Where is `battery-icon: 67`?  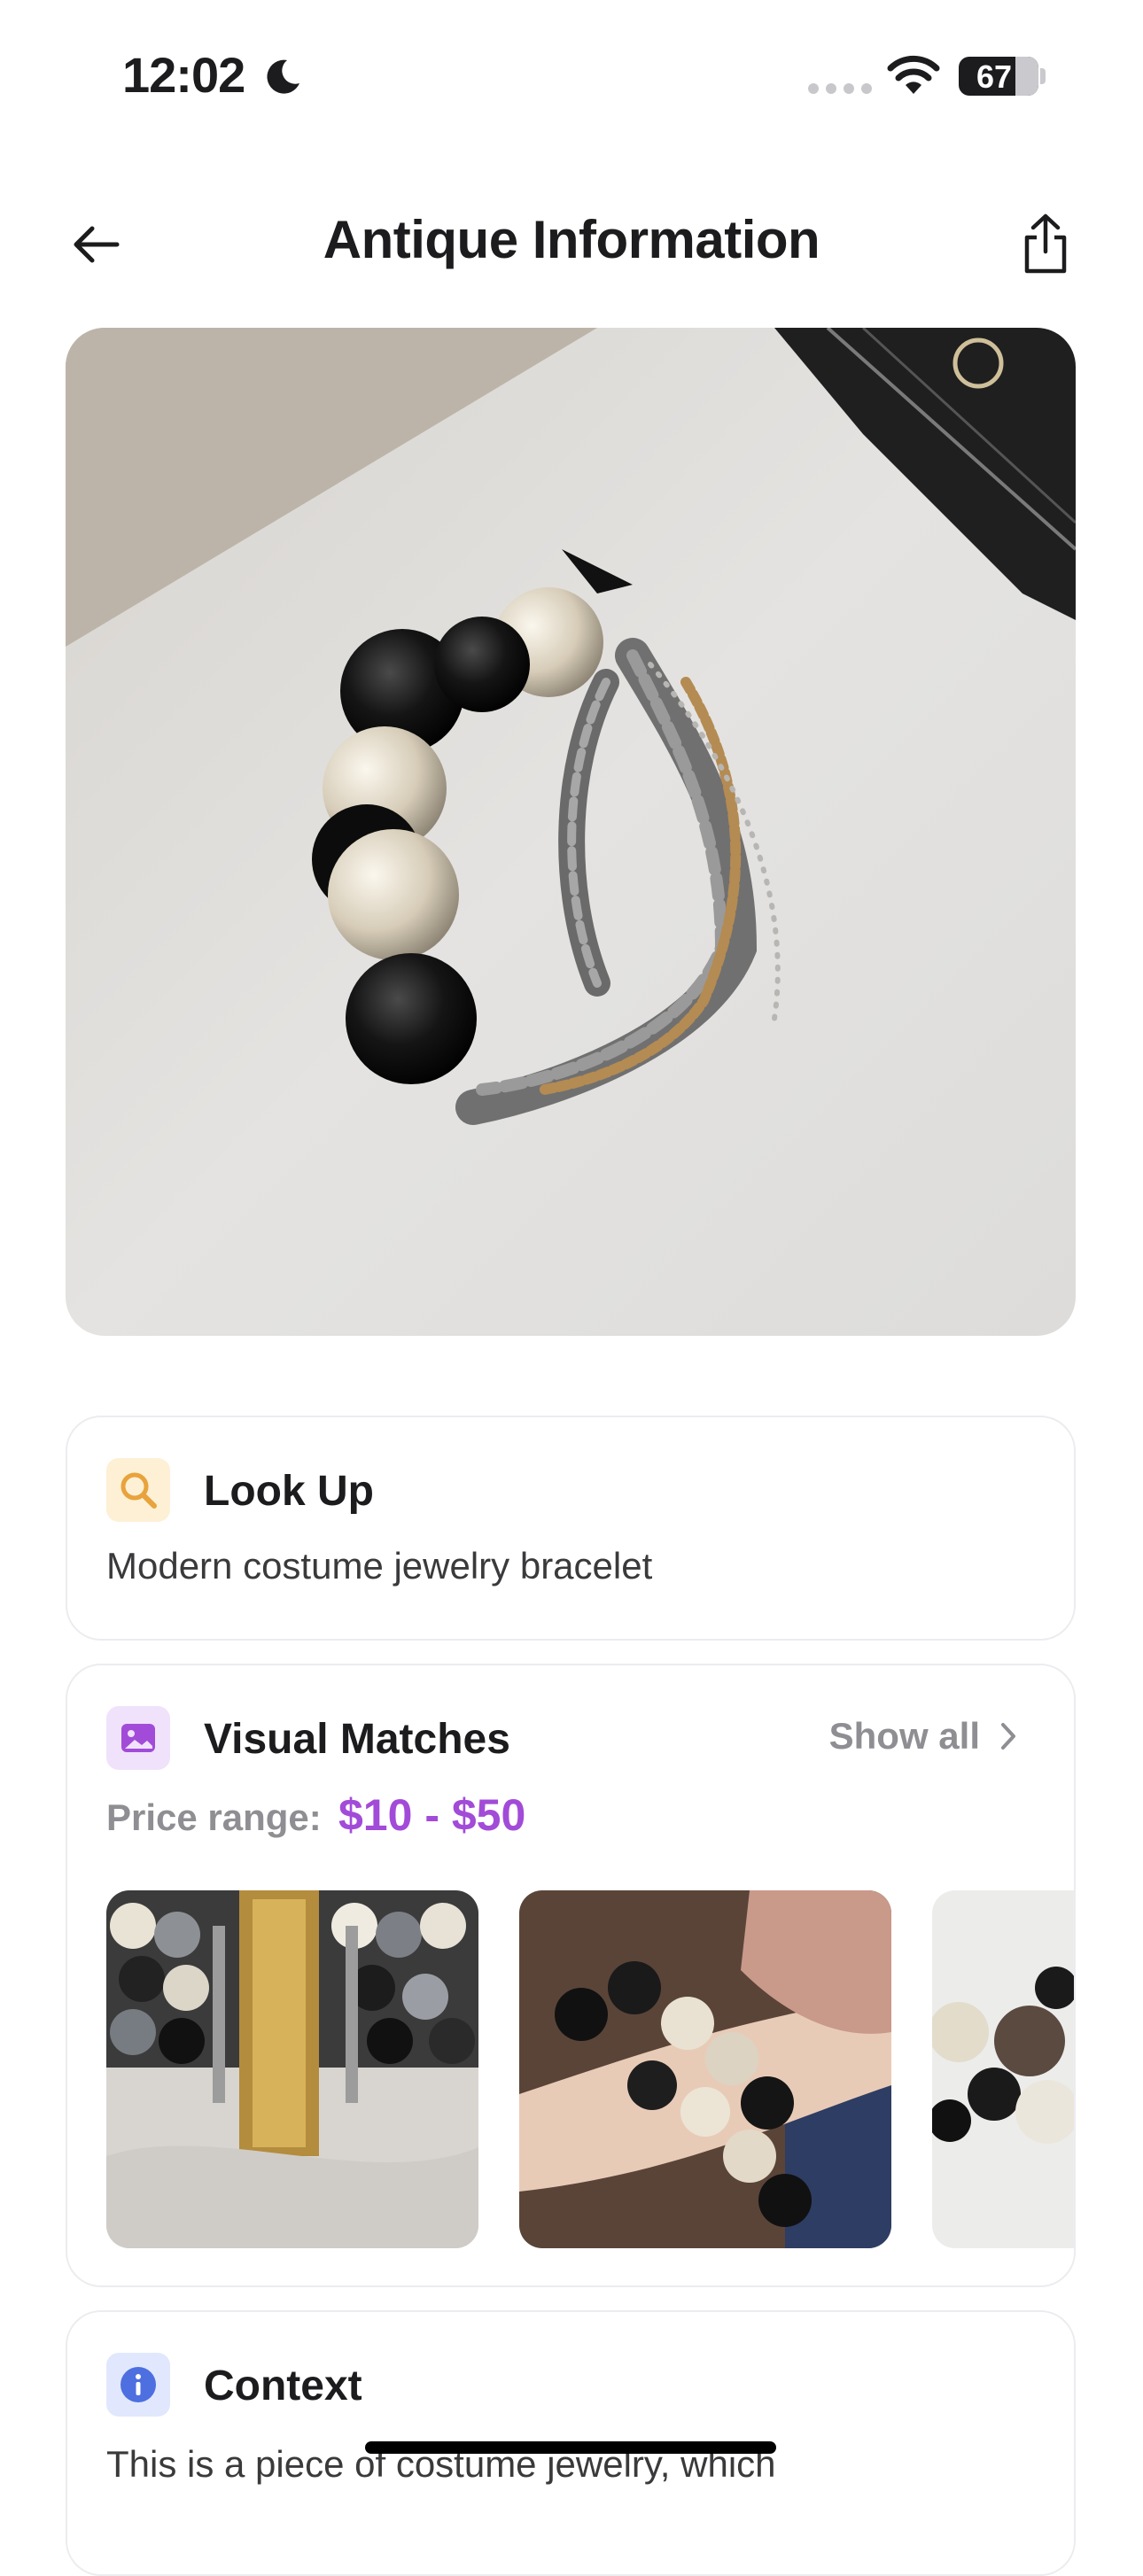
battery-icon: 67 is located at coordinates (998, 76).